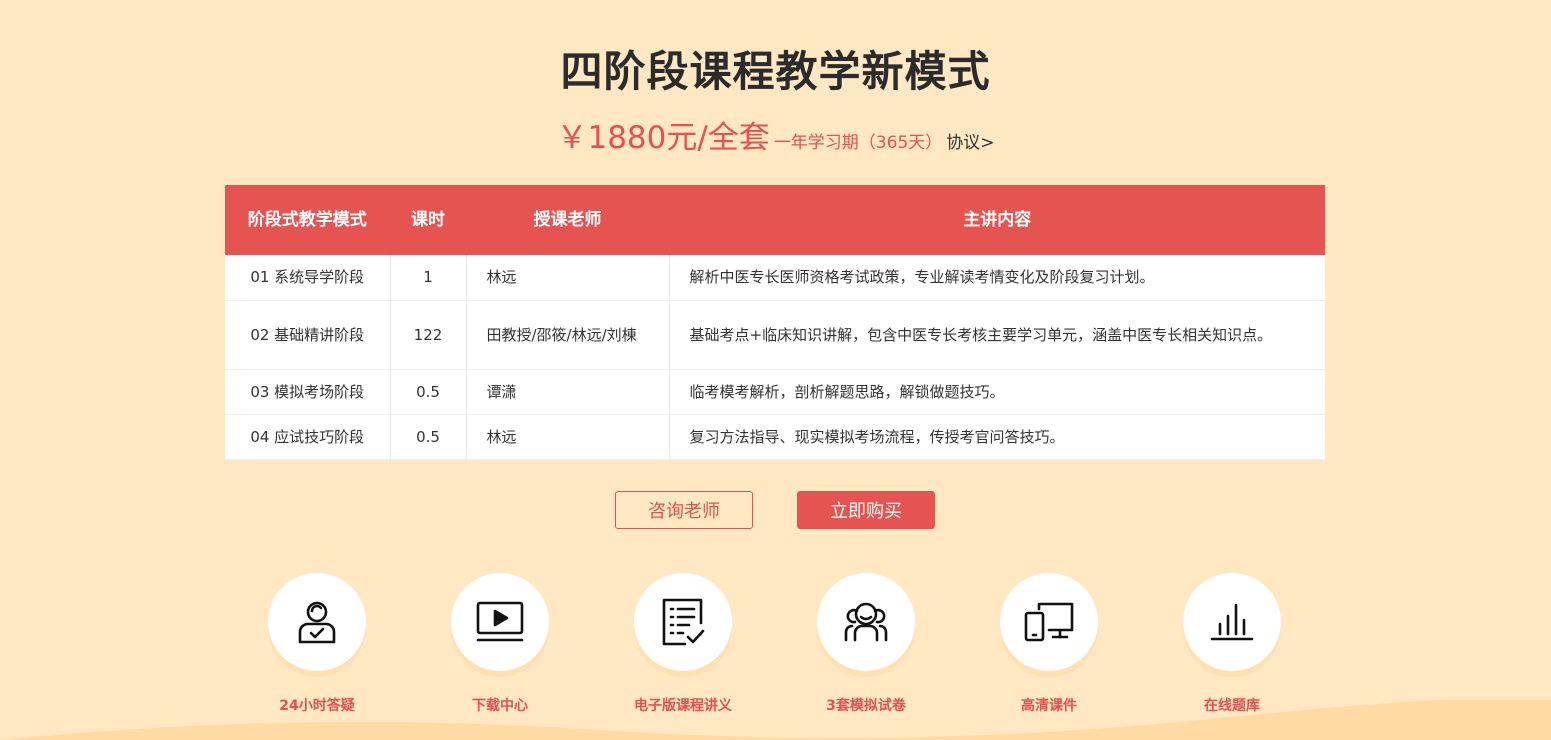 The height and width of the screenshot is (740, 1551). I want to click on header-stage: 阶段式教学模式, so click(308, 220).